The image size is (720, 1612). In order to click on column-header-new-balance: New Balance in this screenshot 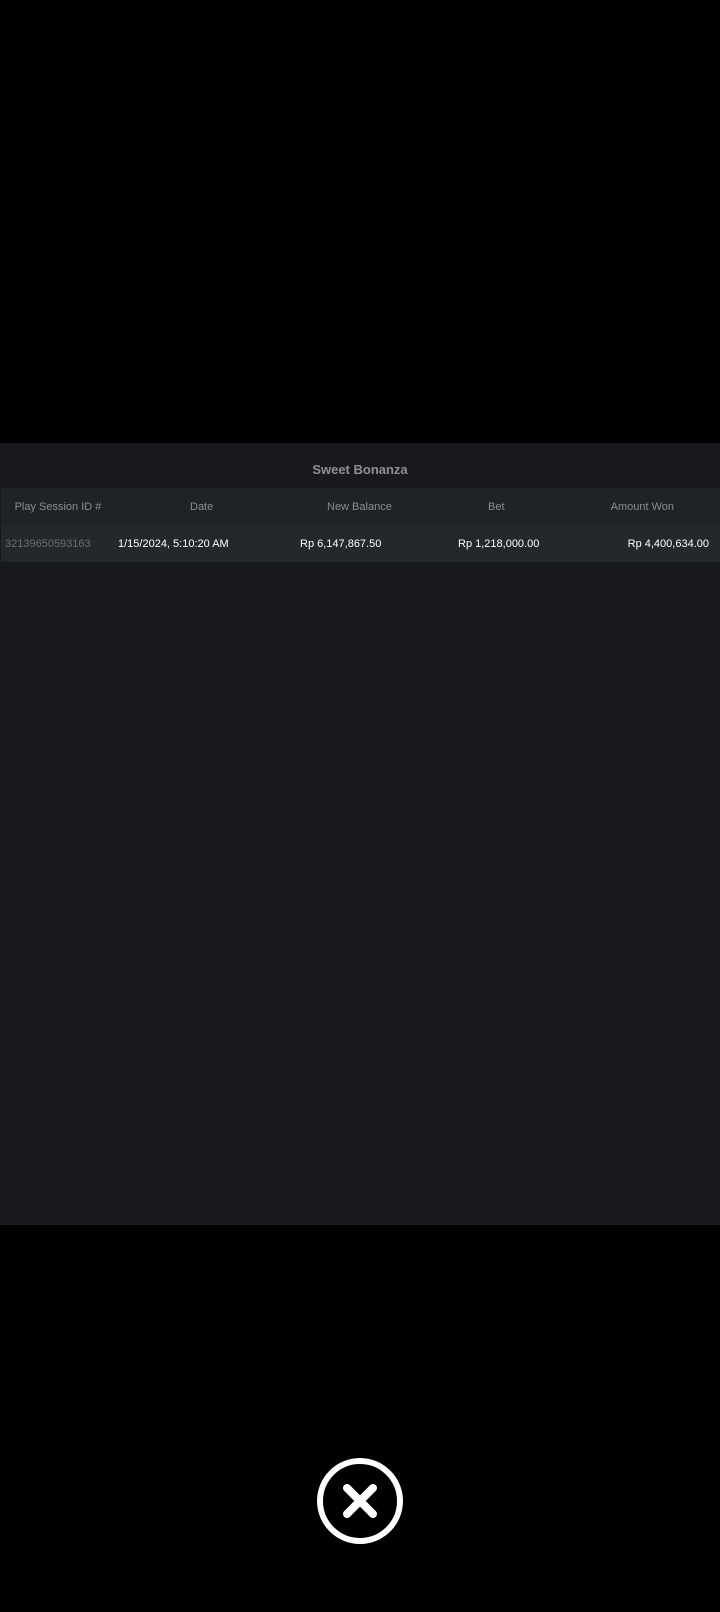, I will do `click(359, 506)`.